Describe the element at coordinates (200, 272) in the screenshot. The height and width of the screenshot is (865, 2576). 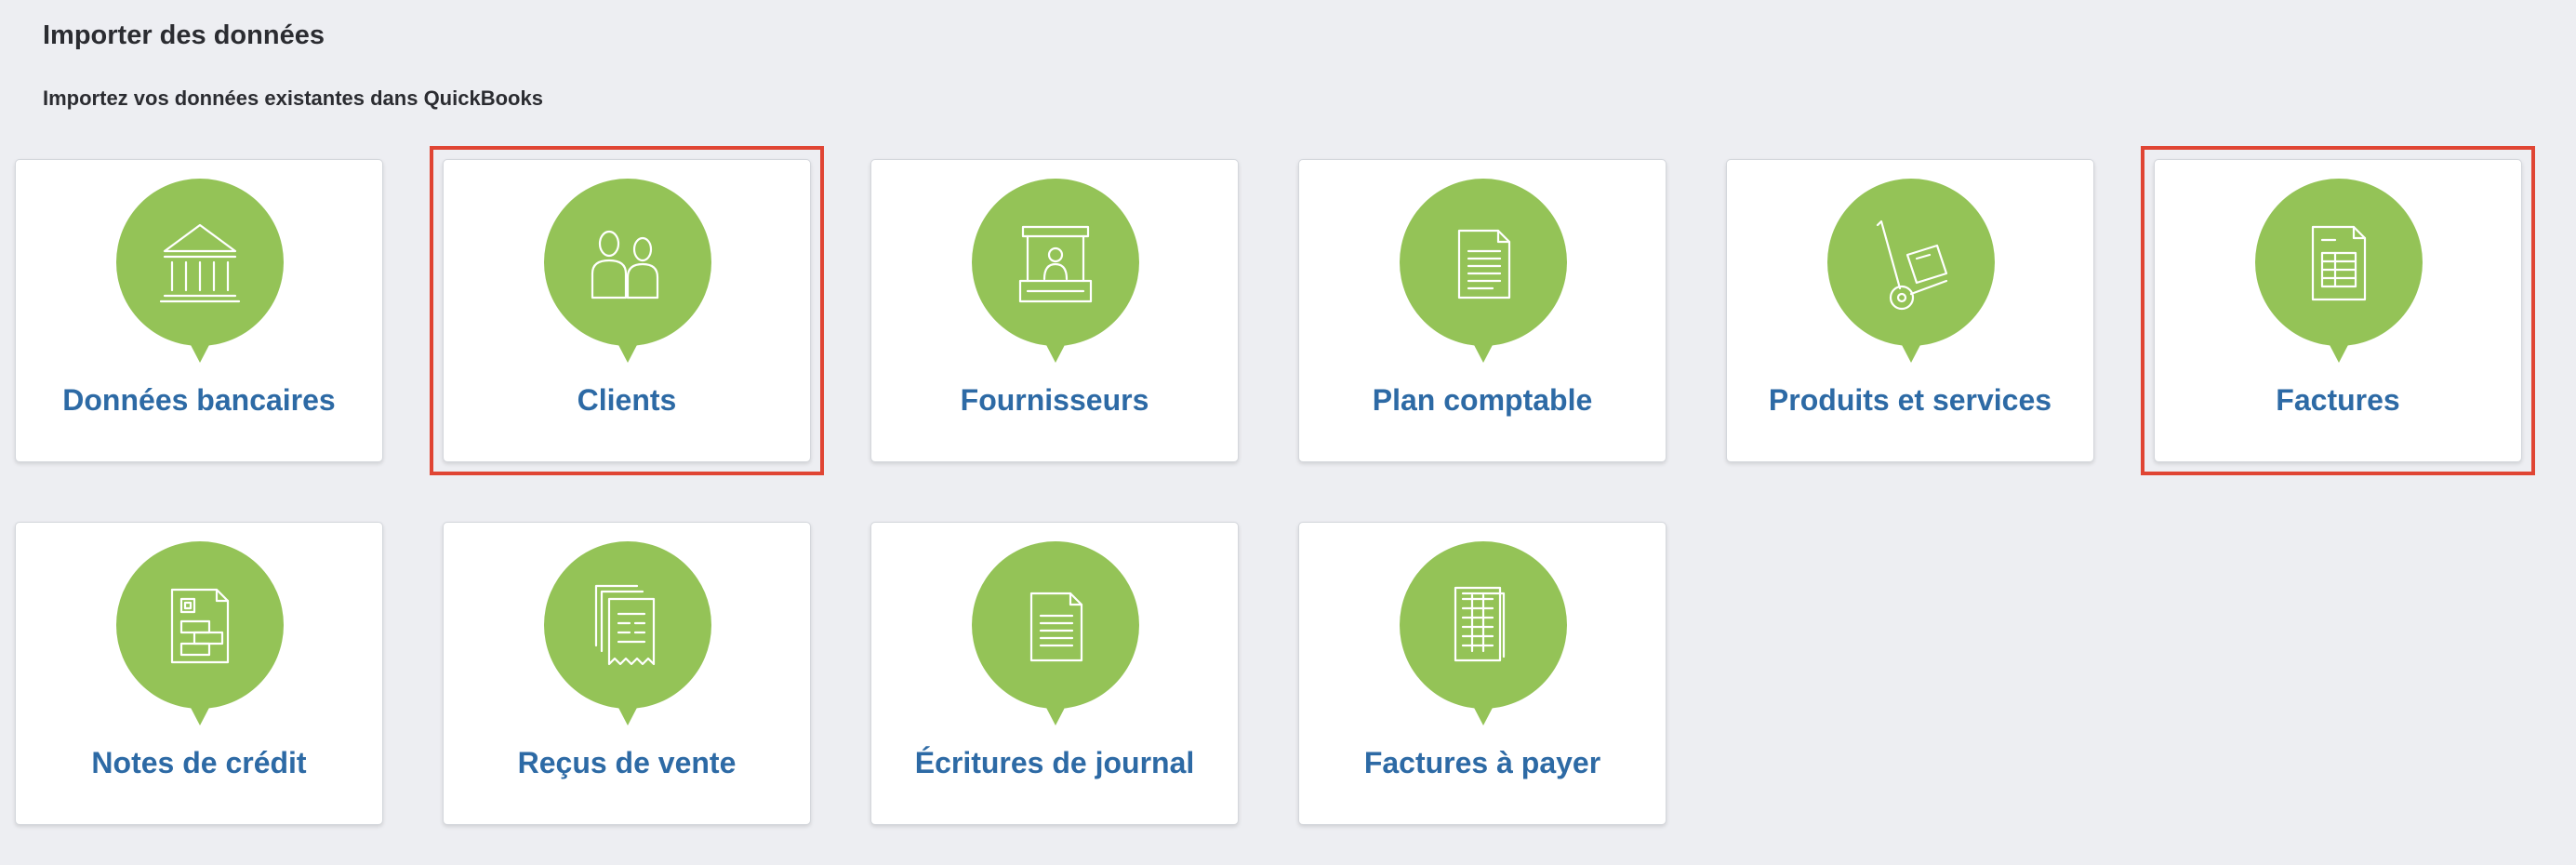
I see `bank-icon` at that location.